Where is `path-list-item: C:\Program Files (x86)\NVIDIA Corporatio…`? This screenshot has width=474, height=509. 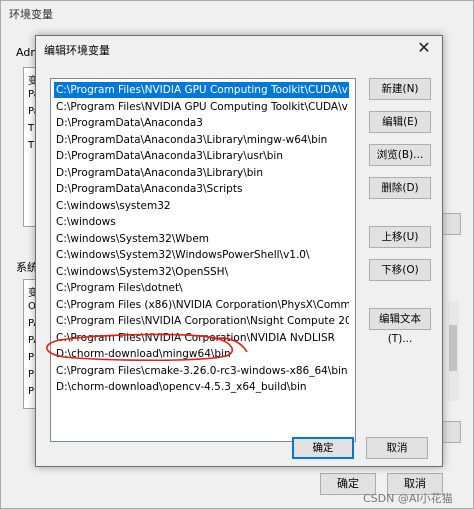
path-list-item: C:\Program Files (x86)\NVIDIA Corporatio… is located at coordinates (201, 305).